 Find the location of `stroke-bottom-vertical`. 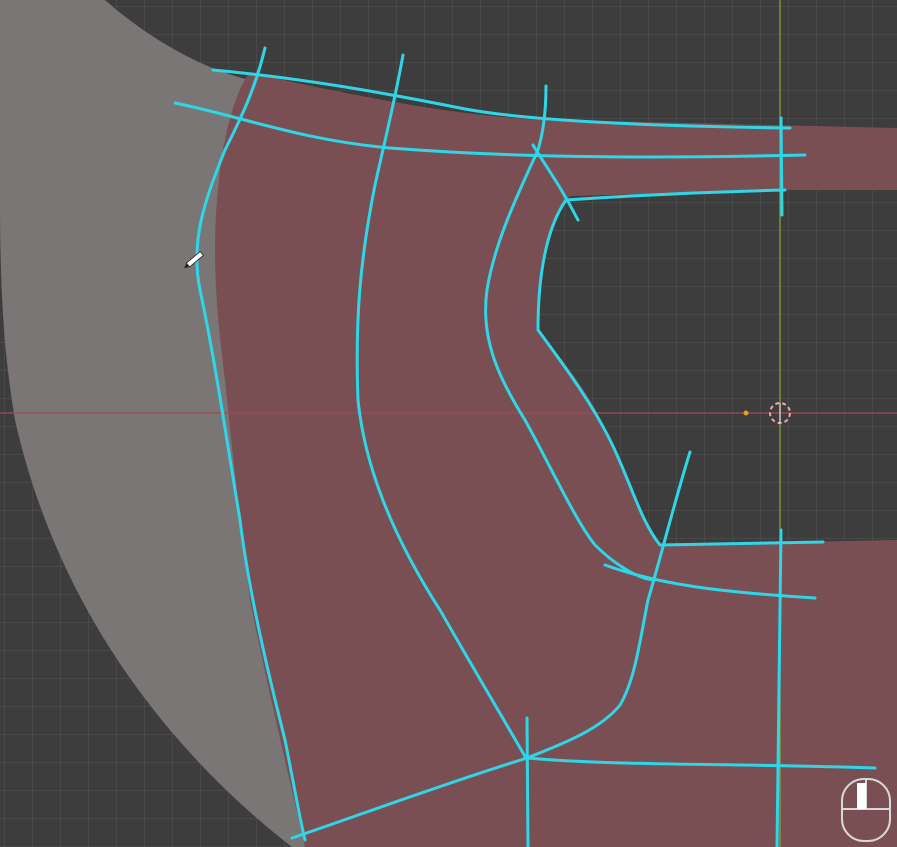

stroke-bottom-vertical is located at coordinates (527, 781).